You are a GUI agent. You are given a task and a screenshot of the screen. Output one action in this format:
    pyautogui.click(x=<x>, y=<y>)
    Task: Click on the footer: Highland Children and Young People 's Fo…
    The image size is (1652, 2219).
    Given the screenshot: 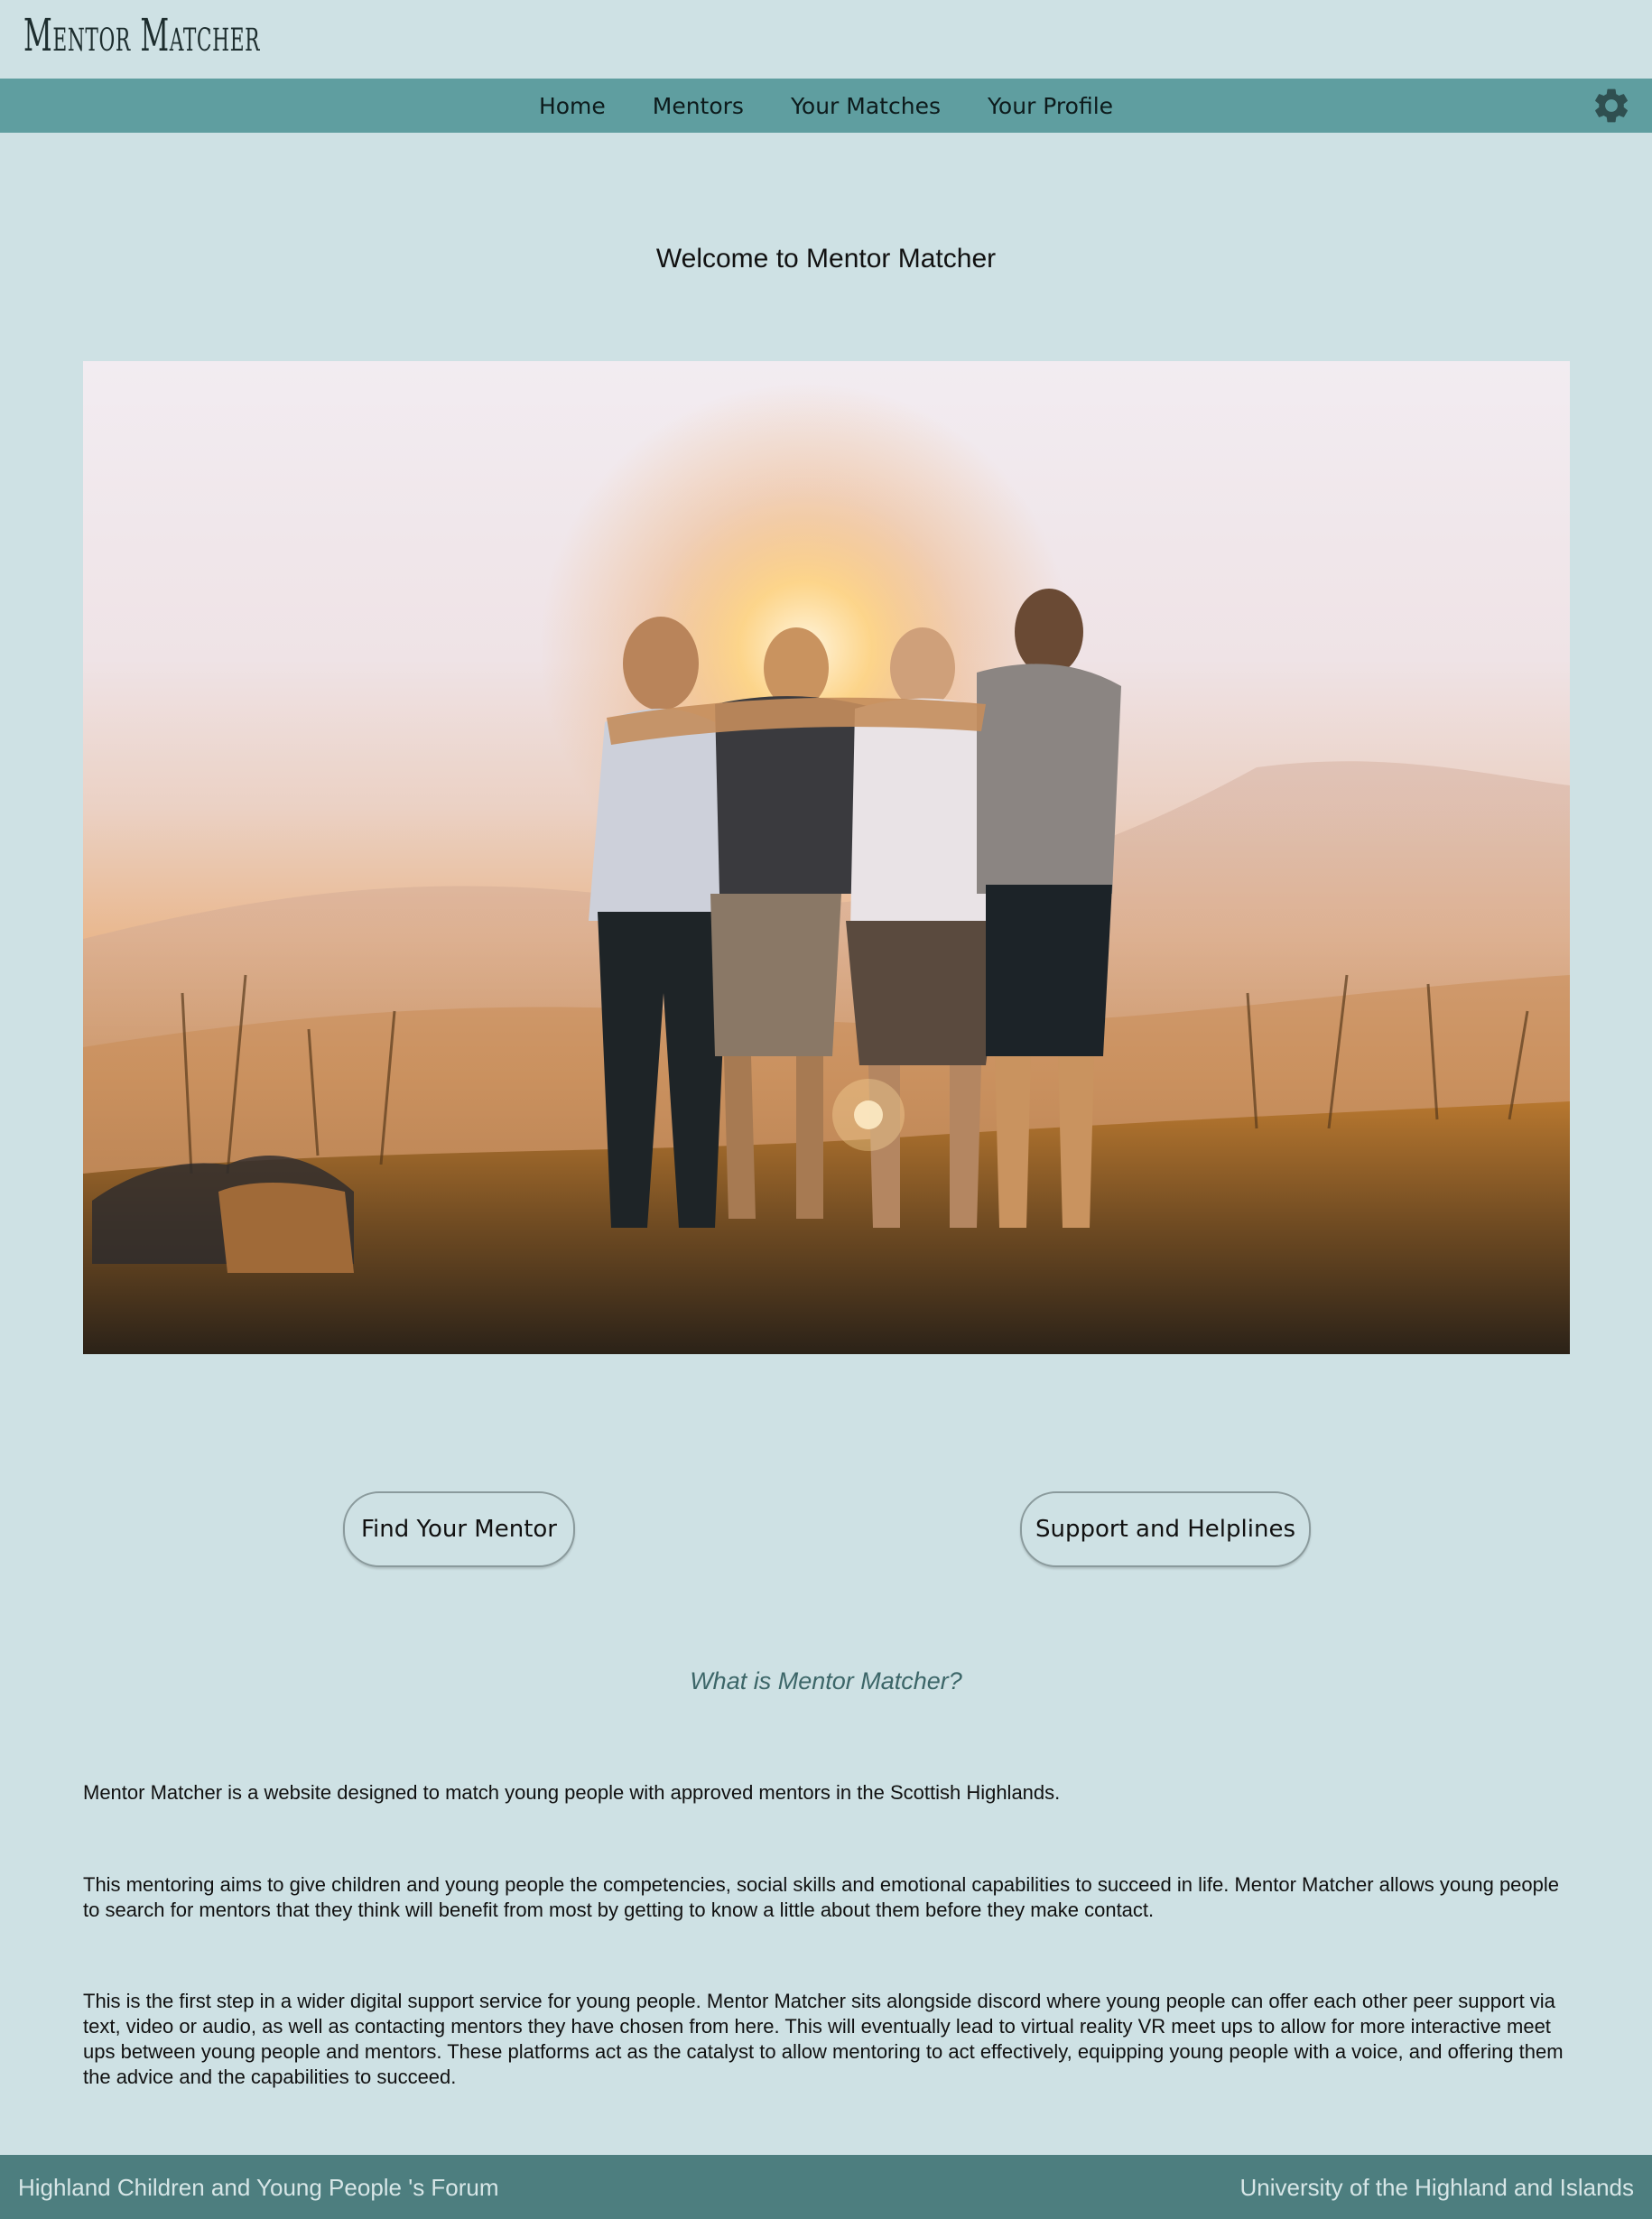 What is the action you would take?
    pyautogui.click(x=826, y=2187)
    